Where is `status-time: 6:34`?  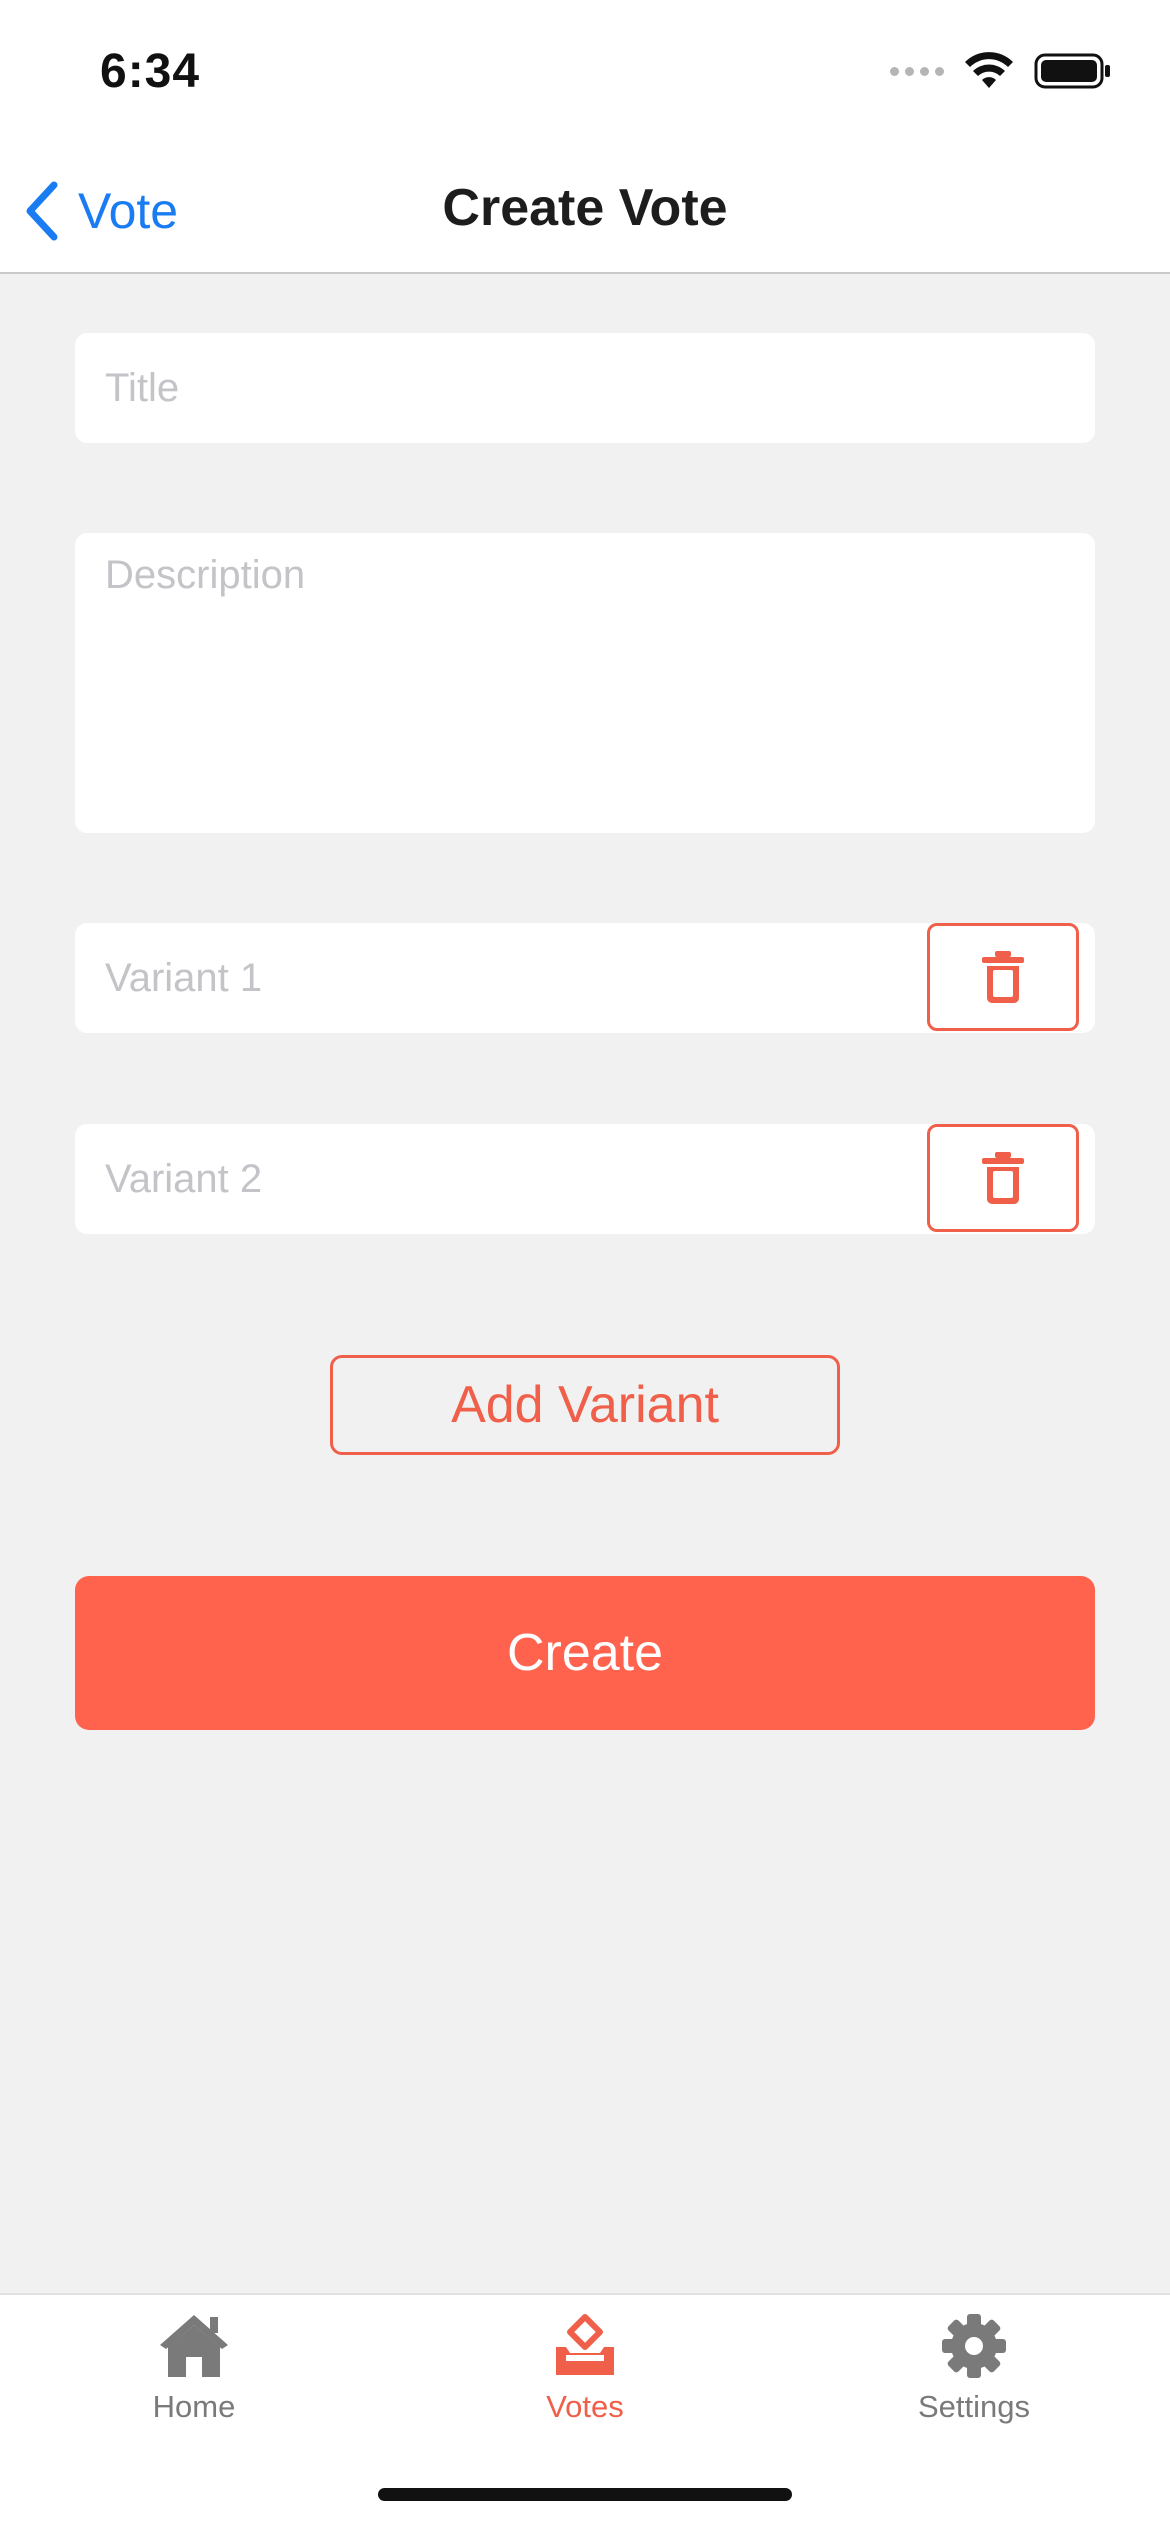
status-time: 6:34 is located at coordinates (150, 71).